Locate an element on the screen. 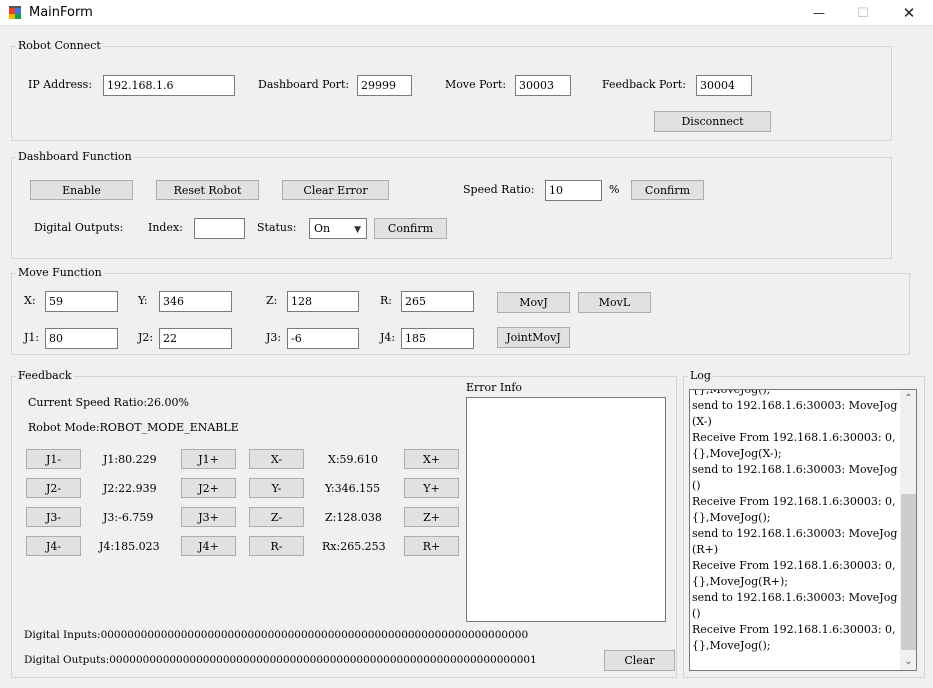  log-line: () is located at coordinates (696, 485).